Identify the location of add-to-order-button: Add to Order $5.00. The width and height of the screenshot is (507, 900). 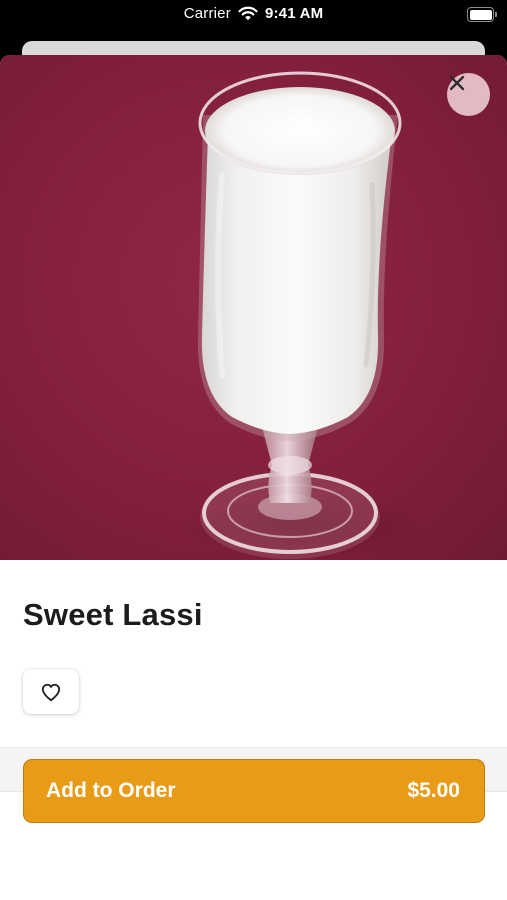
(254, 791).